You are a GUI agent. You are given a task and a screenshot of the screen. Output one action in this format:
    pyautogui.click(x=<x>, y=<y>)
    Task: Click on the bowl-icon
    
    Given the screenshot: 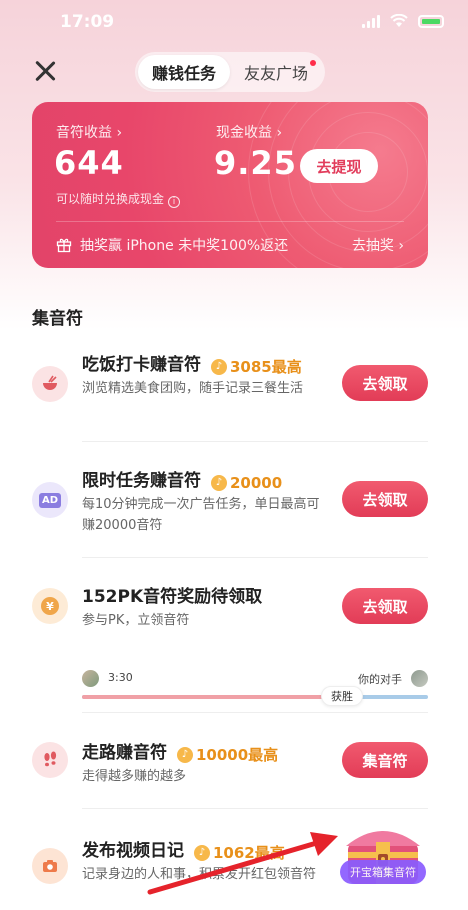 What is the action you would take?
    pyautogui.click(x=50, y=384)
    